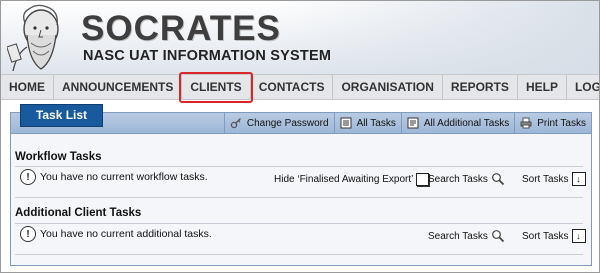 The image size is (600, 273). What do you see at coordinates (207, 56) in the screenshot?
I see `brand-subtitle: NASC UAT INFORMATION SYSTEM` at bounding box center [207, 56].